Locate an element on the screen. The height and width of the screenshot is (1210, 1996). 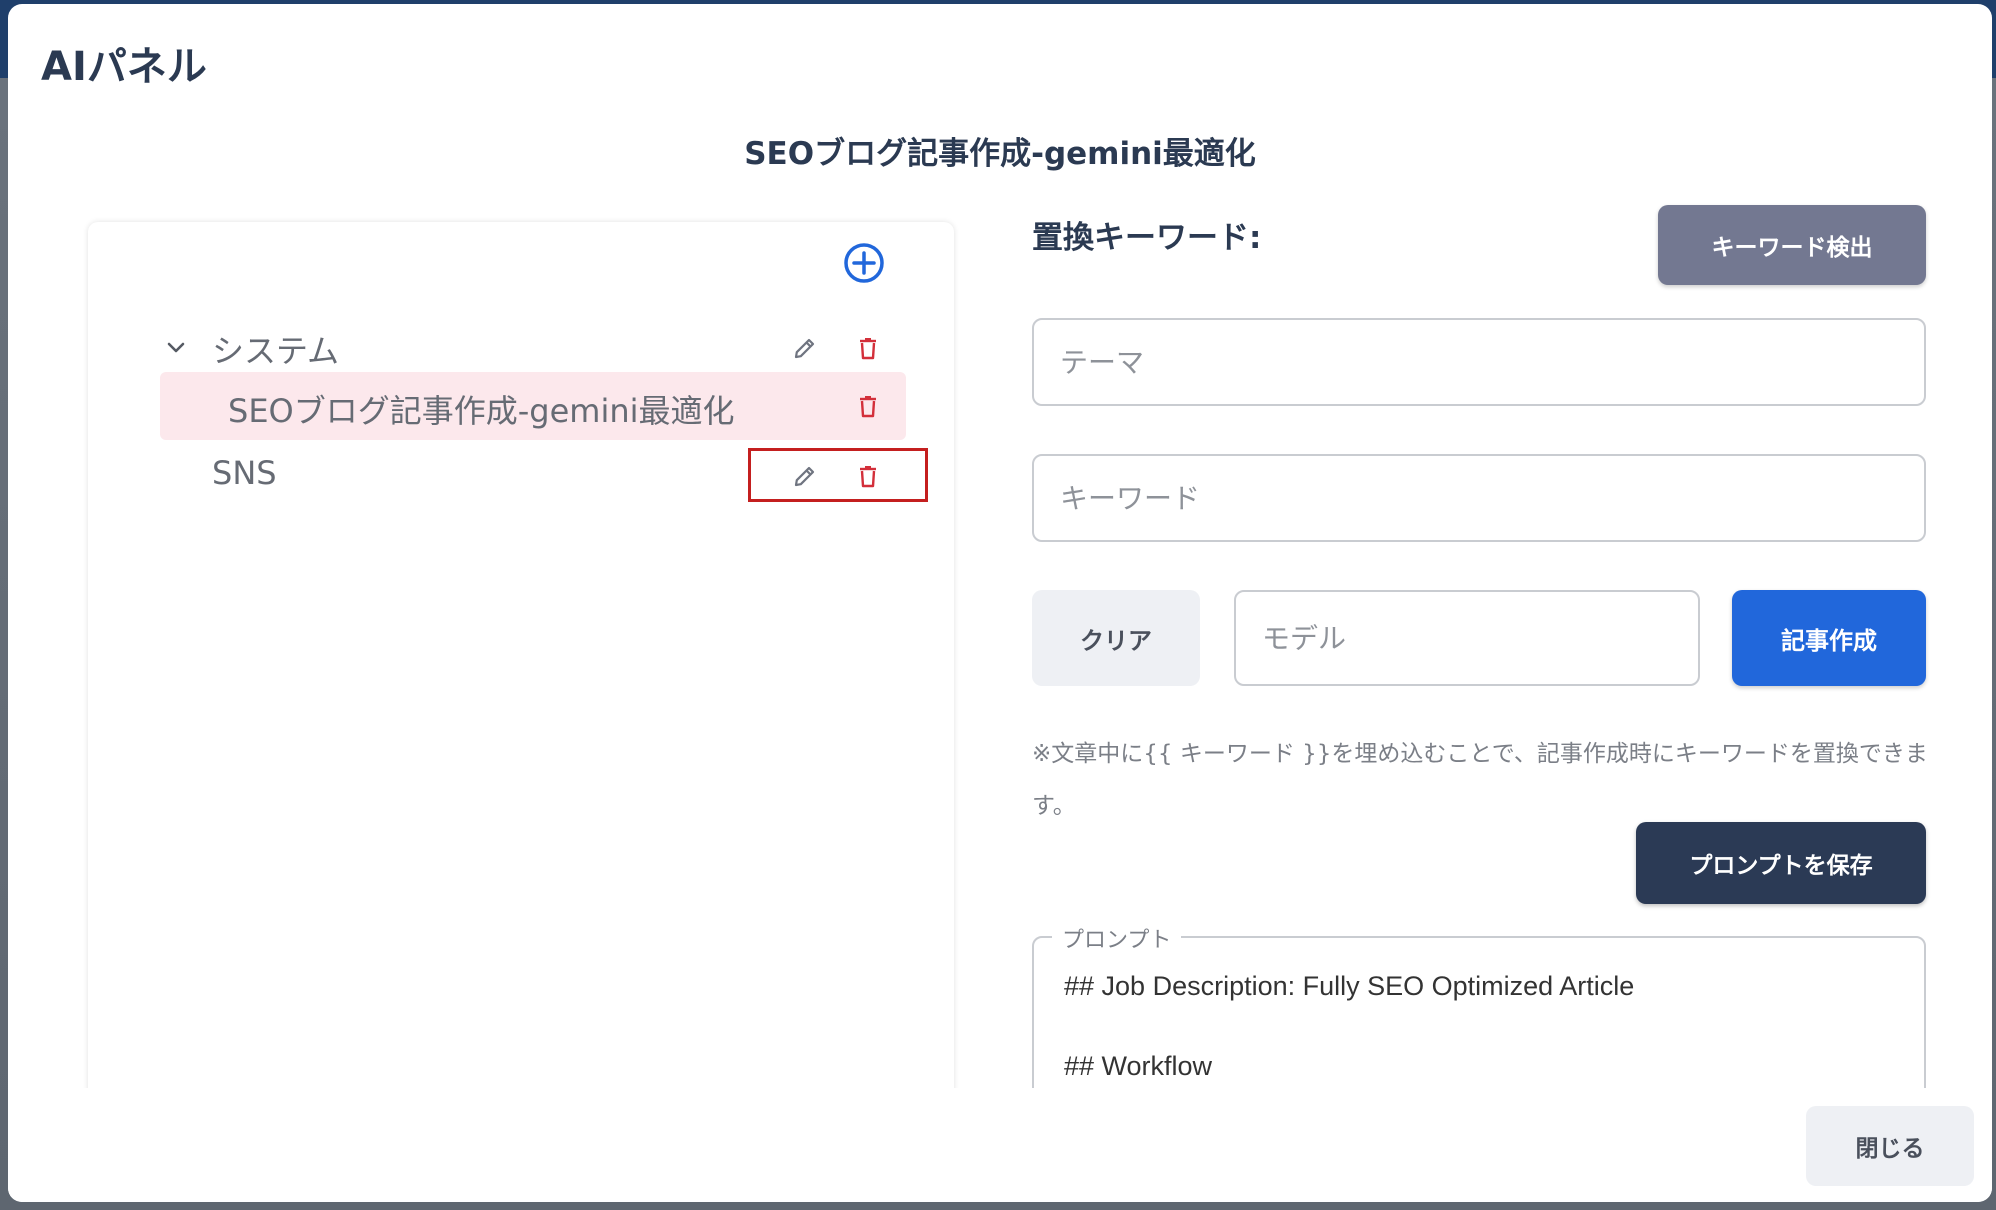
edit-group-button is located at coordinates (805, 348).